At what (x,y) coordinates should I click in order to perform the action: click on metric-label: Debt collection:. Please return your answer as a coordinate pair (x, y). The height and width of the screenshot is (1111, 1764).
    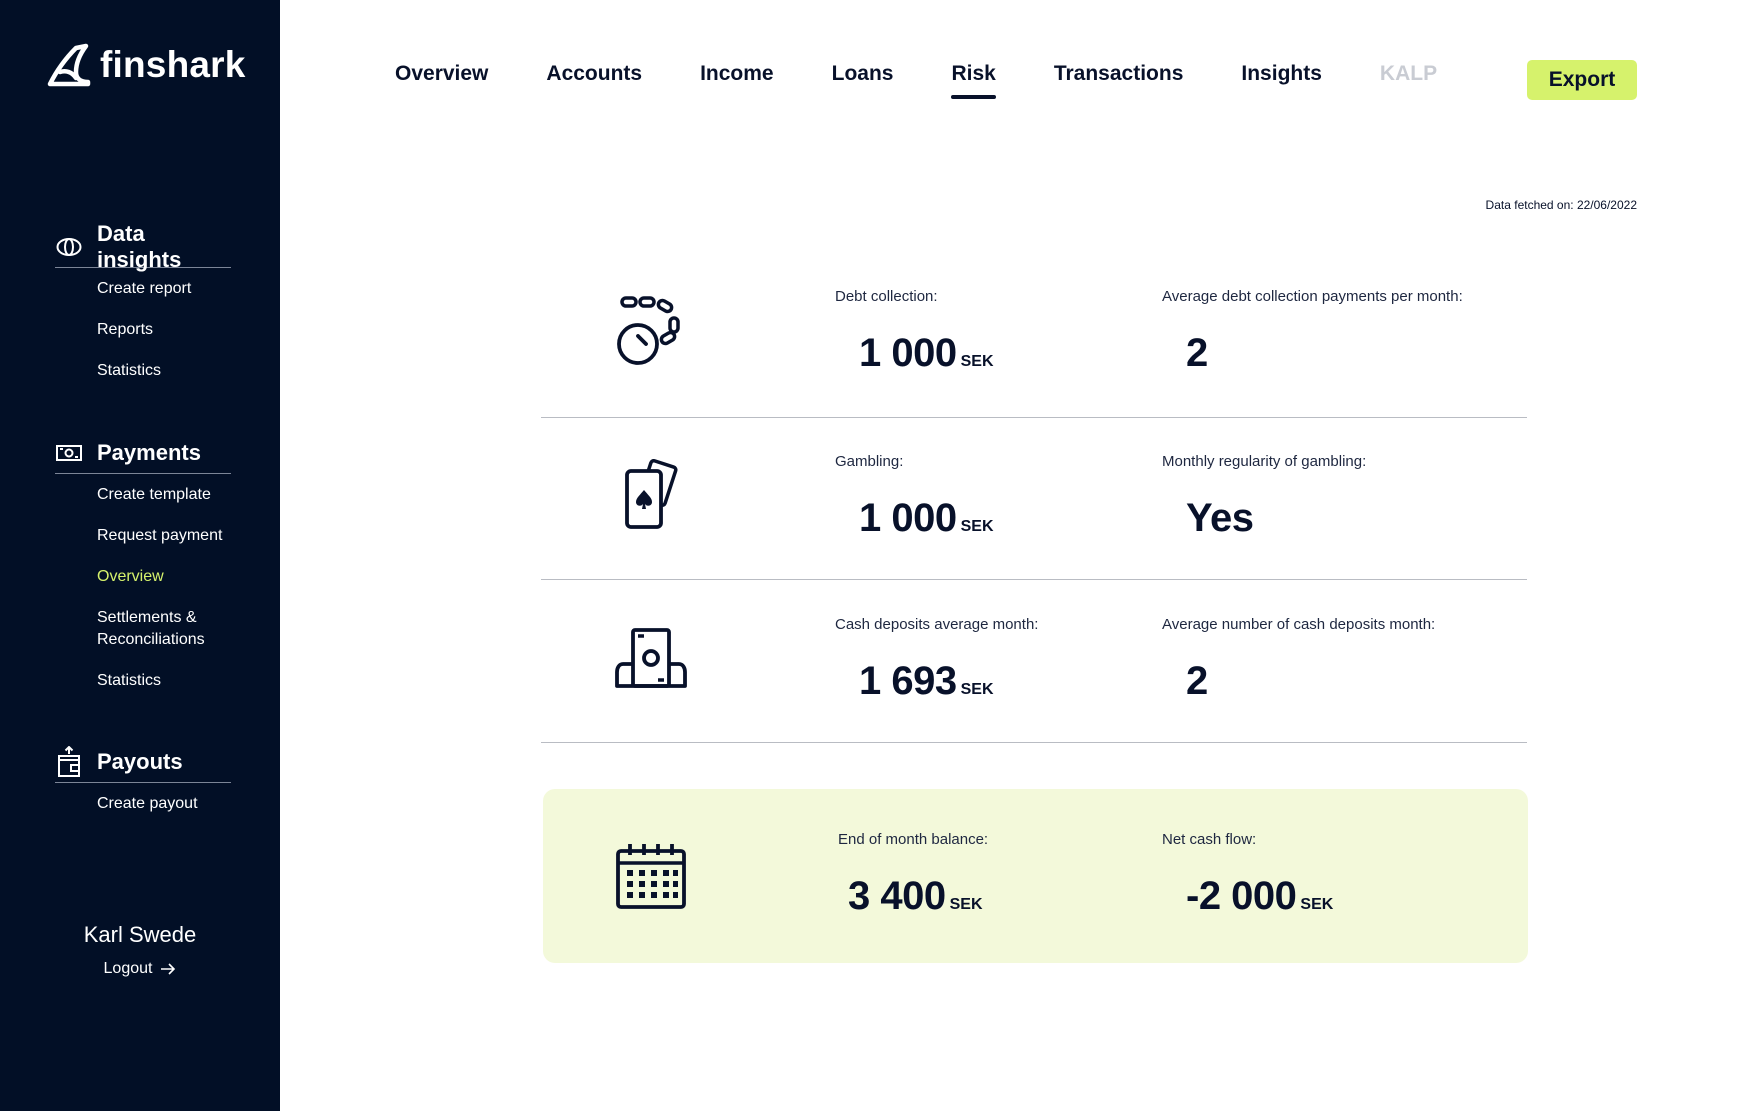
    Looking at the image, I should click on (886, 296).